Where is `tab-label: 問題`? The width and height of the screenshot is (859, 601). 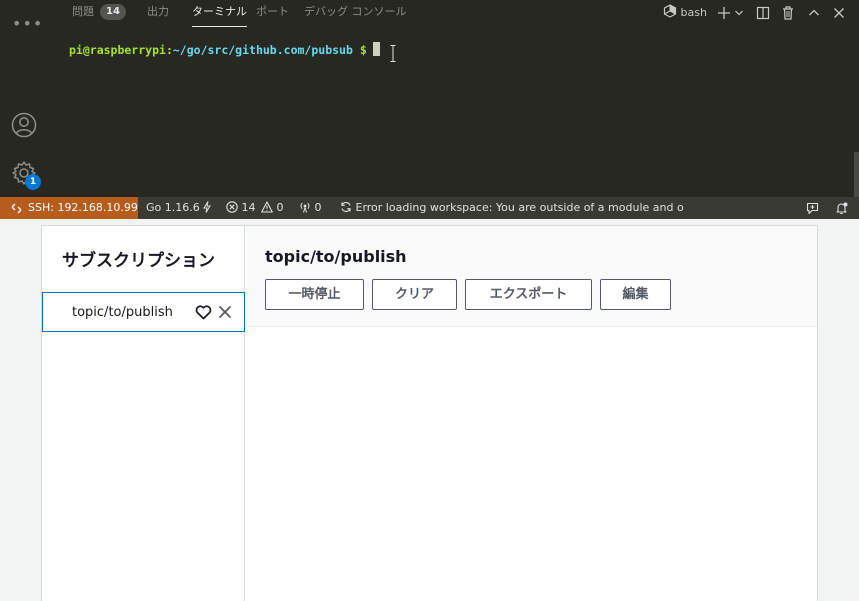 tab-label: 問題 is located at coordinates (83, 11).